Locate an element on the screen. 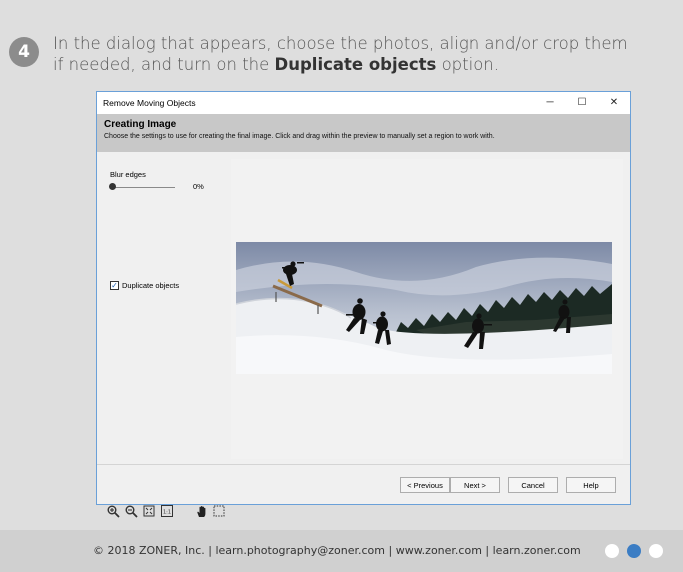 The image size is (683, 572). actual-size-icon: 1:1 is located at coordinates (167, 511).